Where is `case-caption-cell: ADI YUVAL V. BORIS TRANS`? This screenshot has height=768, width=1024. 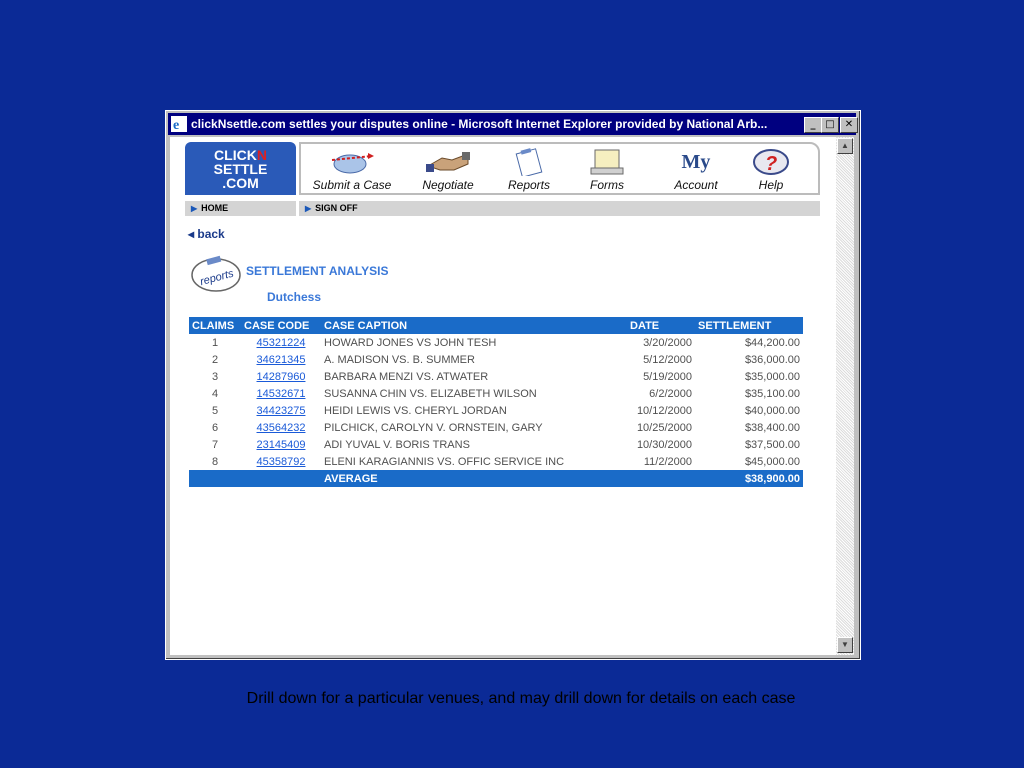 case-caption-cell: ADI YUVAL V. BORIS TRANS is located at coordinates (397, 444).